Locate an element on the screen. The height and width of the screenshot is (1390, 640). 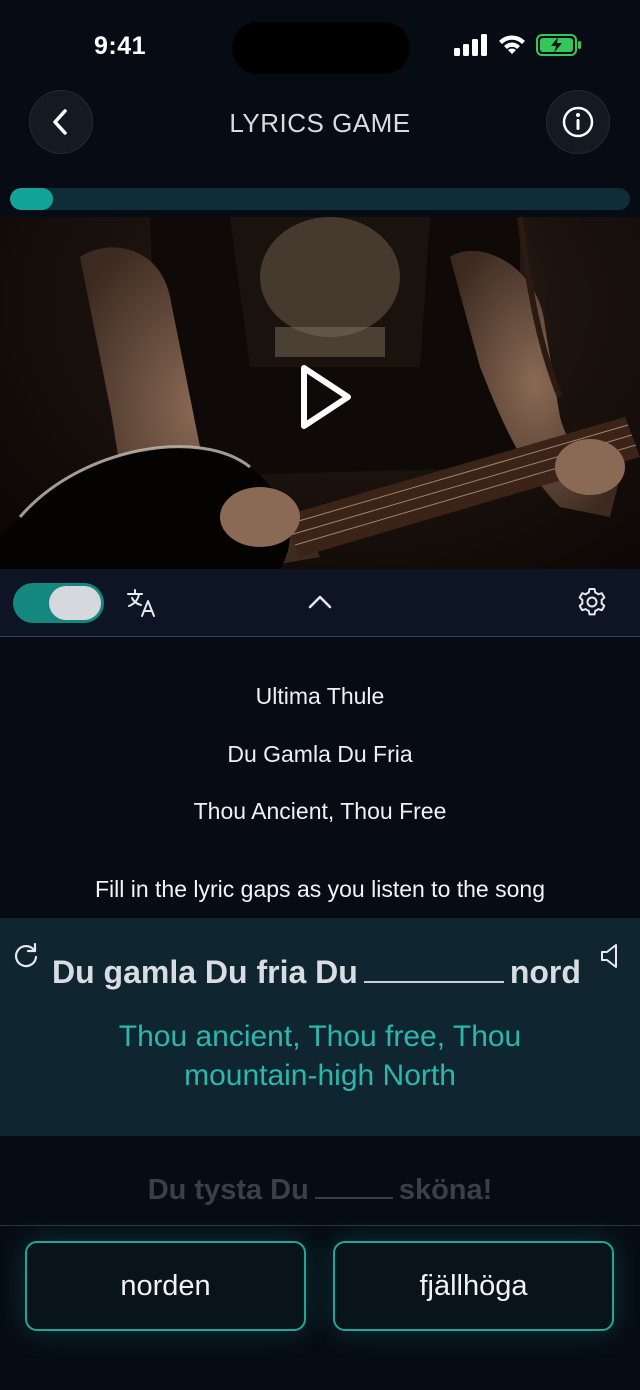
play-icon is located at coordinates (326, 397).